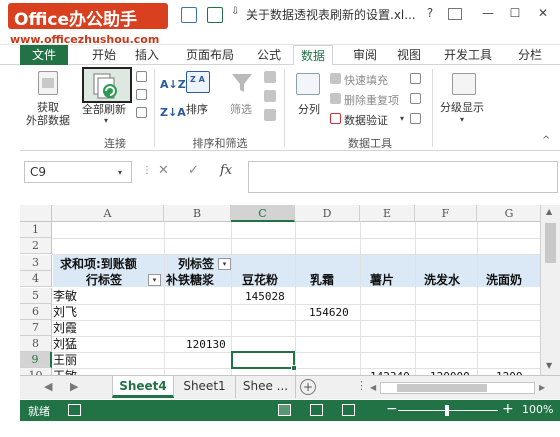  What do you see at coordinates (36, 213) in the screenshot?
I see `select-all-corner` at bounding box center [36, 213].